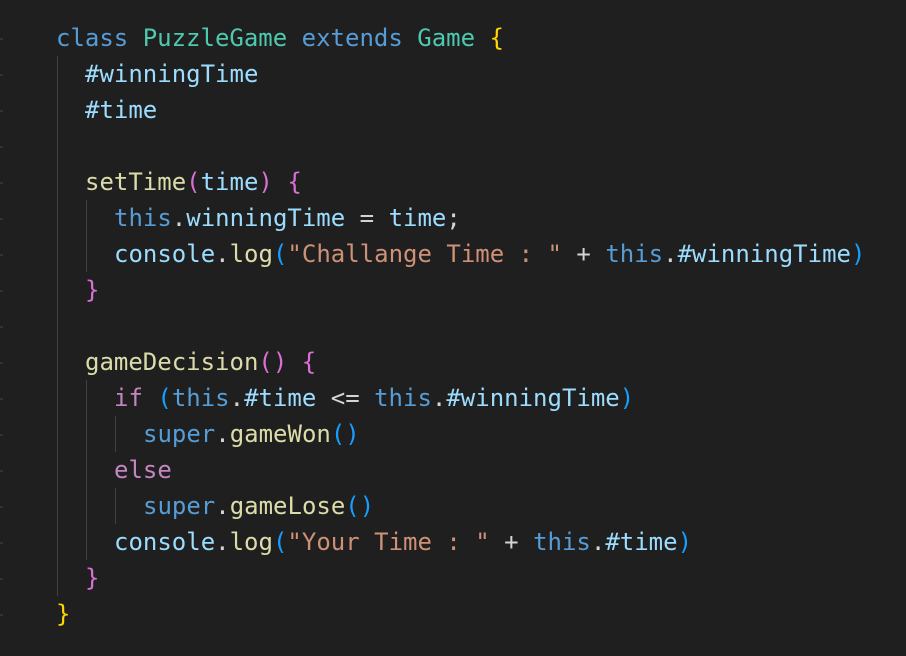 The width and height of the screenshot is (906, 656). I want to click on code-line: super.gameWon(), so click(251, 434).